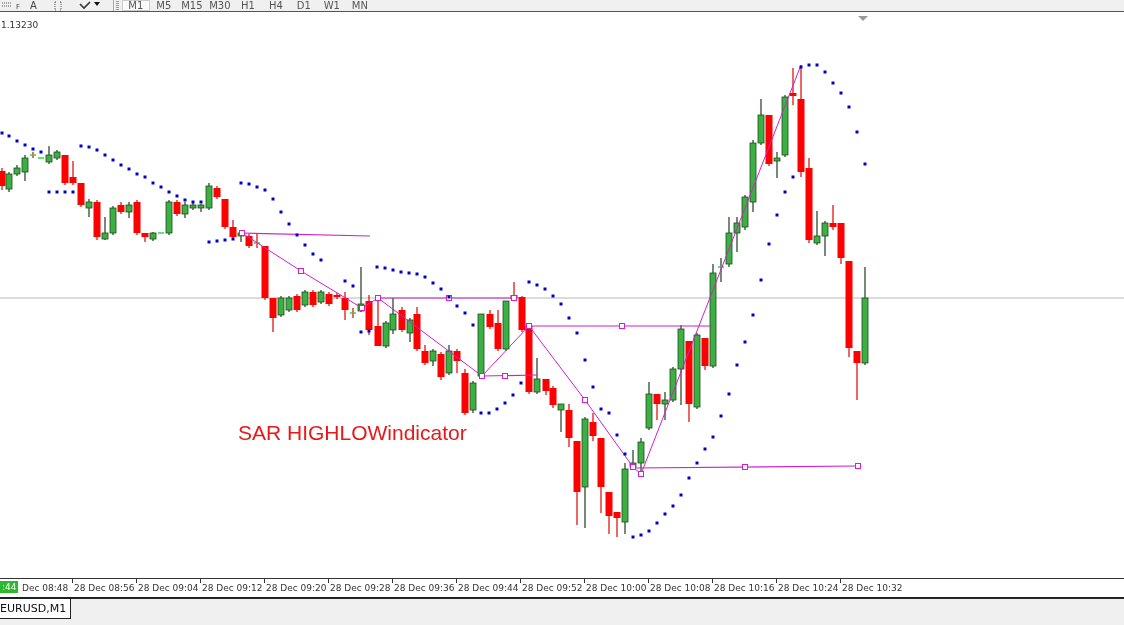  I want to click on timeframe-button: M5, so click(163, 5).